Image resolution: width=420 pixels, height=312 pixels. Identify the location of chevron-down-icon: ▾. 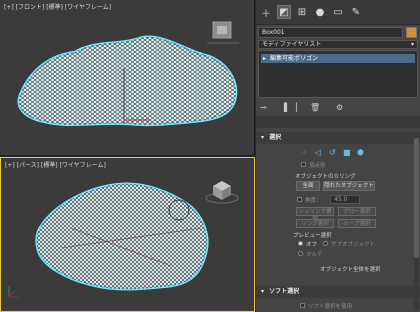
(412, 44).